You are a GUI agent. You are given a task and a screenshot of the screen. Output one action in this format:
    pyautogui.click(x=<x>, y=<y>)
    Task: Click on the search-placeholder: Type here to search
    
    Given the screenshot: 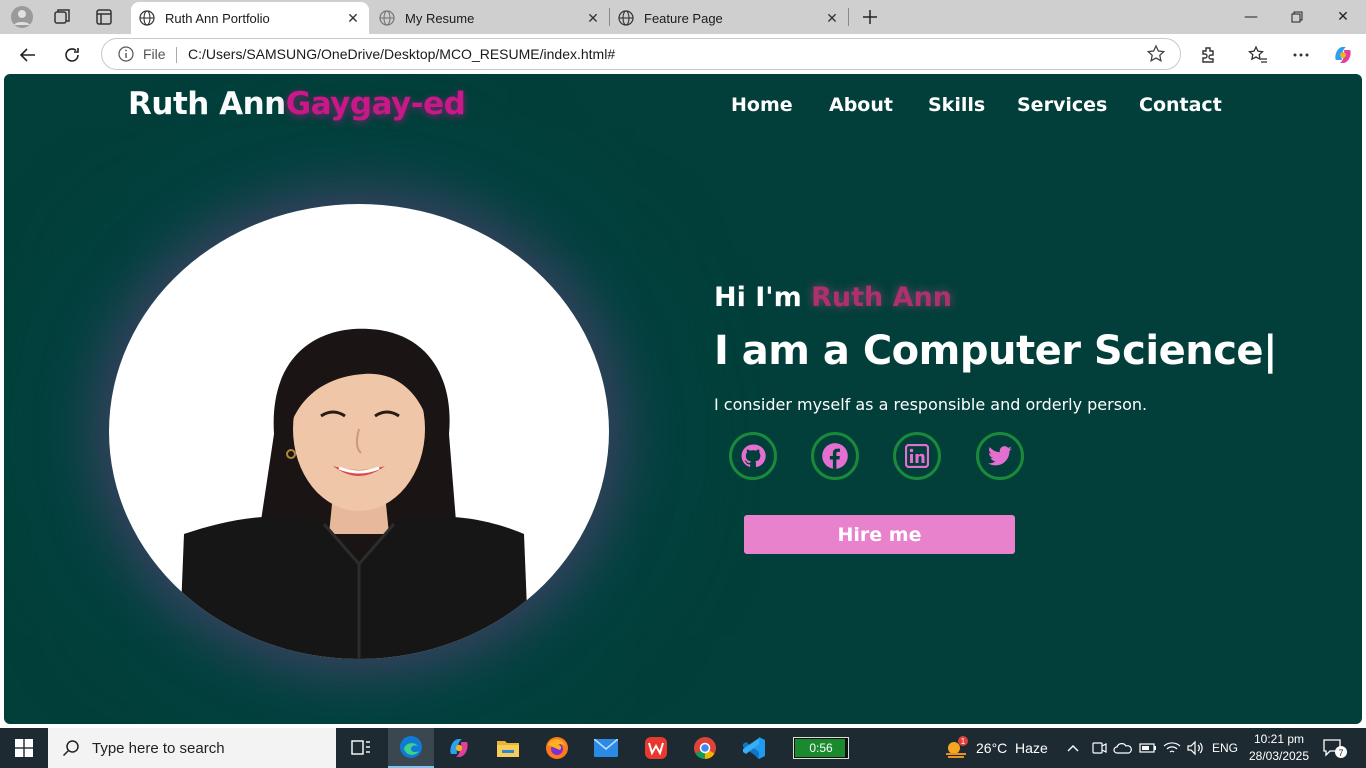 What is the action you would take?
    pyautogui.click(x=158, y=748)
    